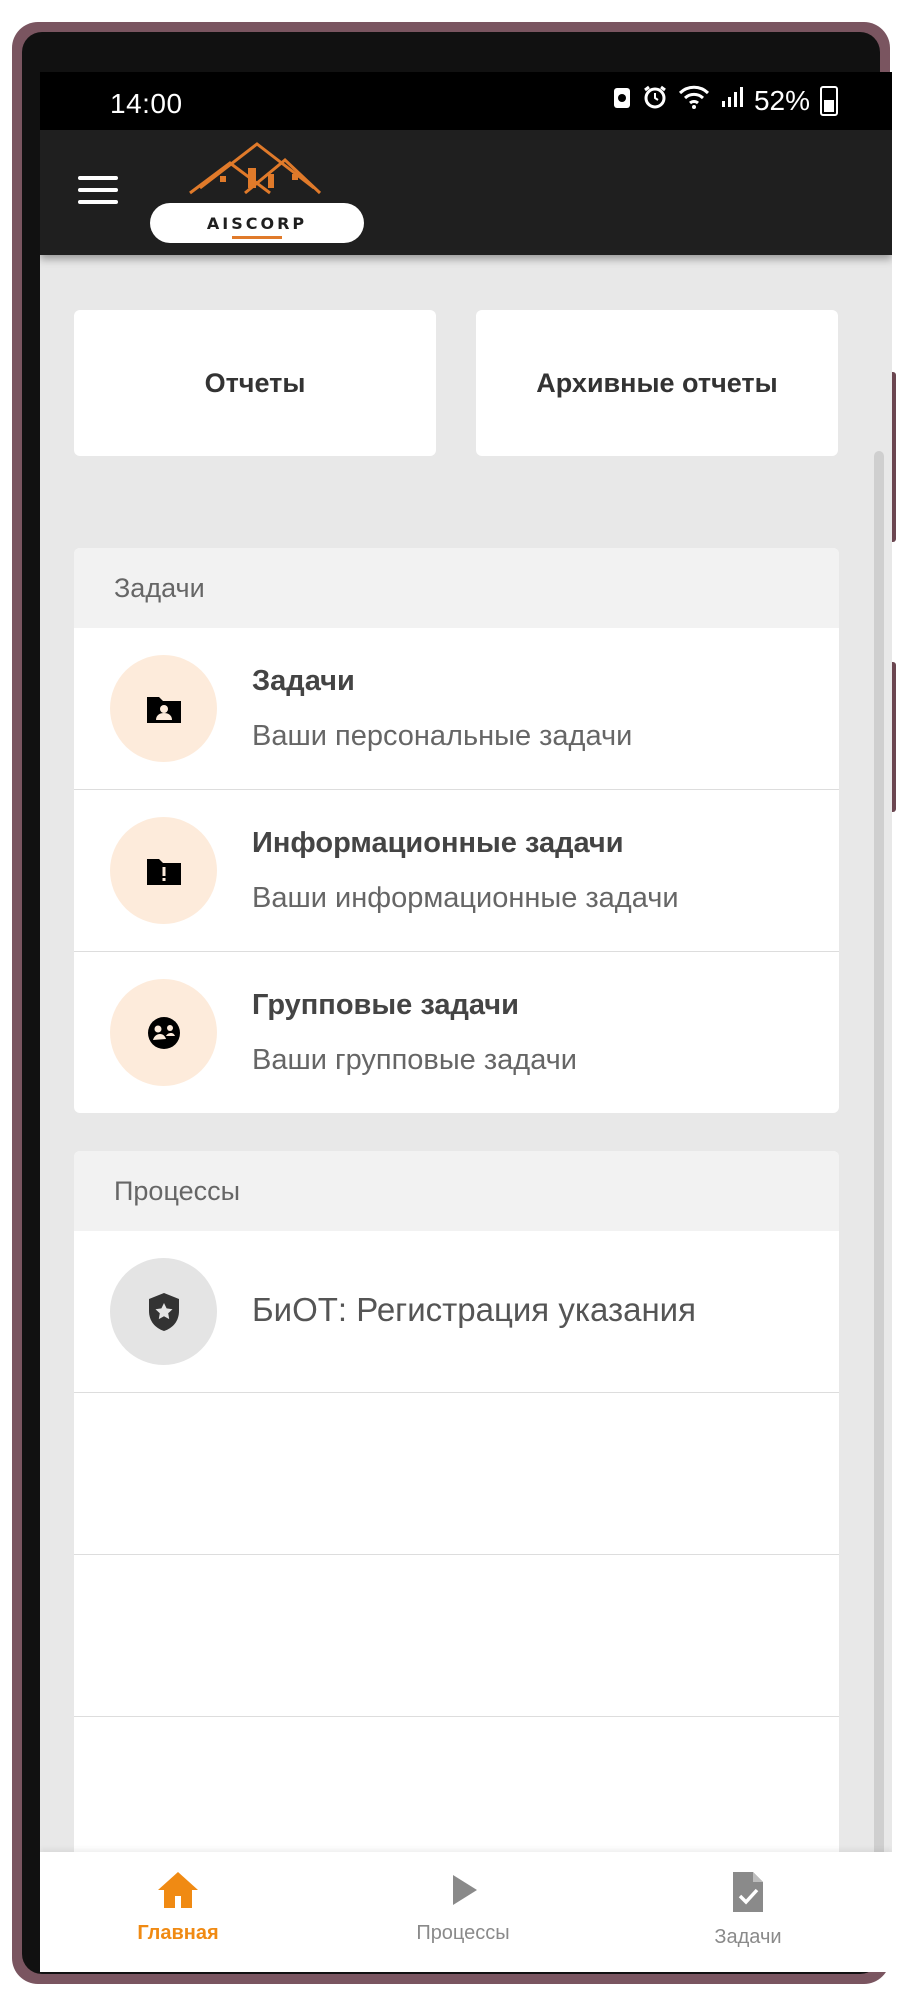  I want to click on nav-processes-label: Процессы, so click(463, 1933).